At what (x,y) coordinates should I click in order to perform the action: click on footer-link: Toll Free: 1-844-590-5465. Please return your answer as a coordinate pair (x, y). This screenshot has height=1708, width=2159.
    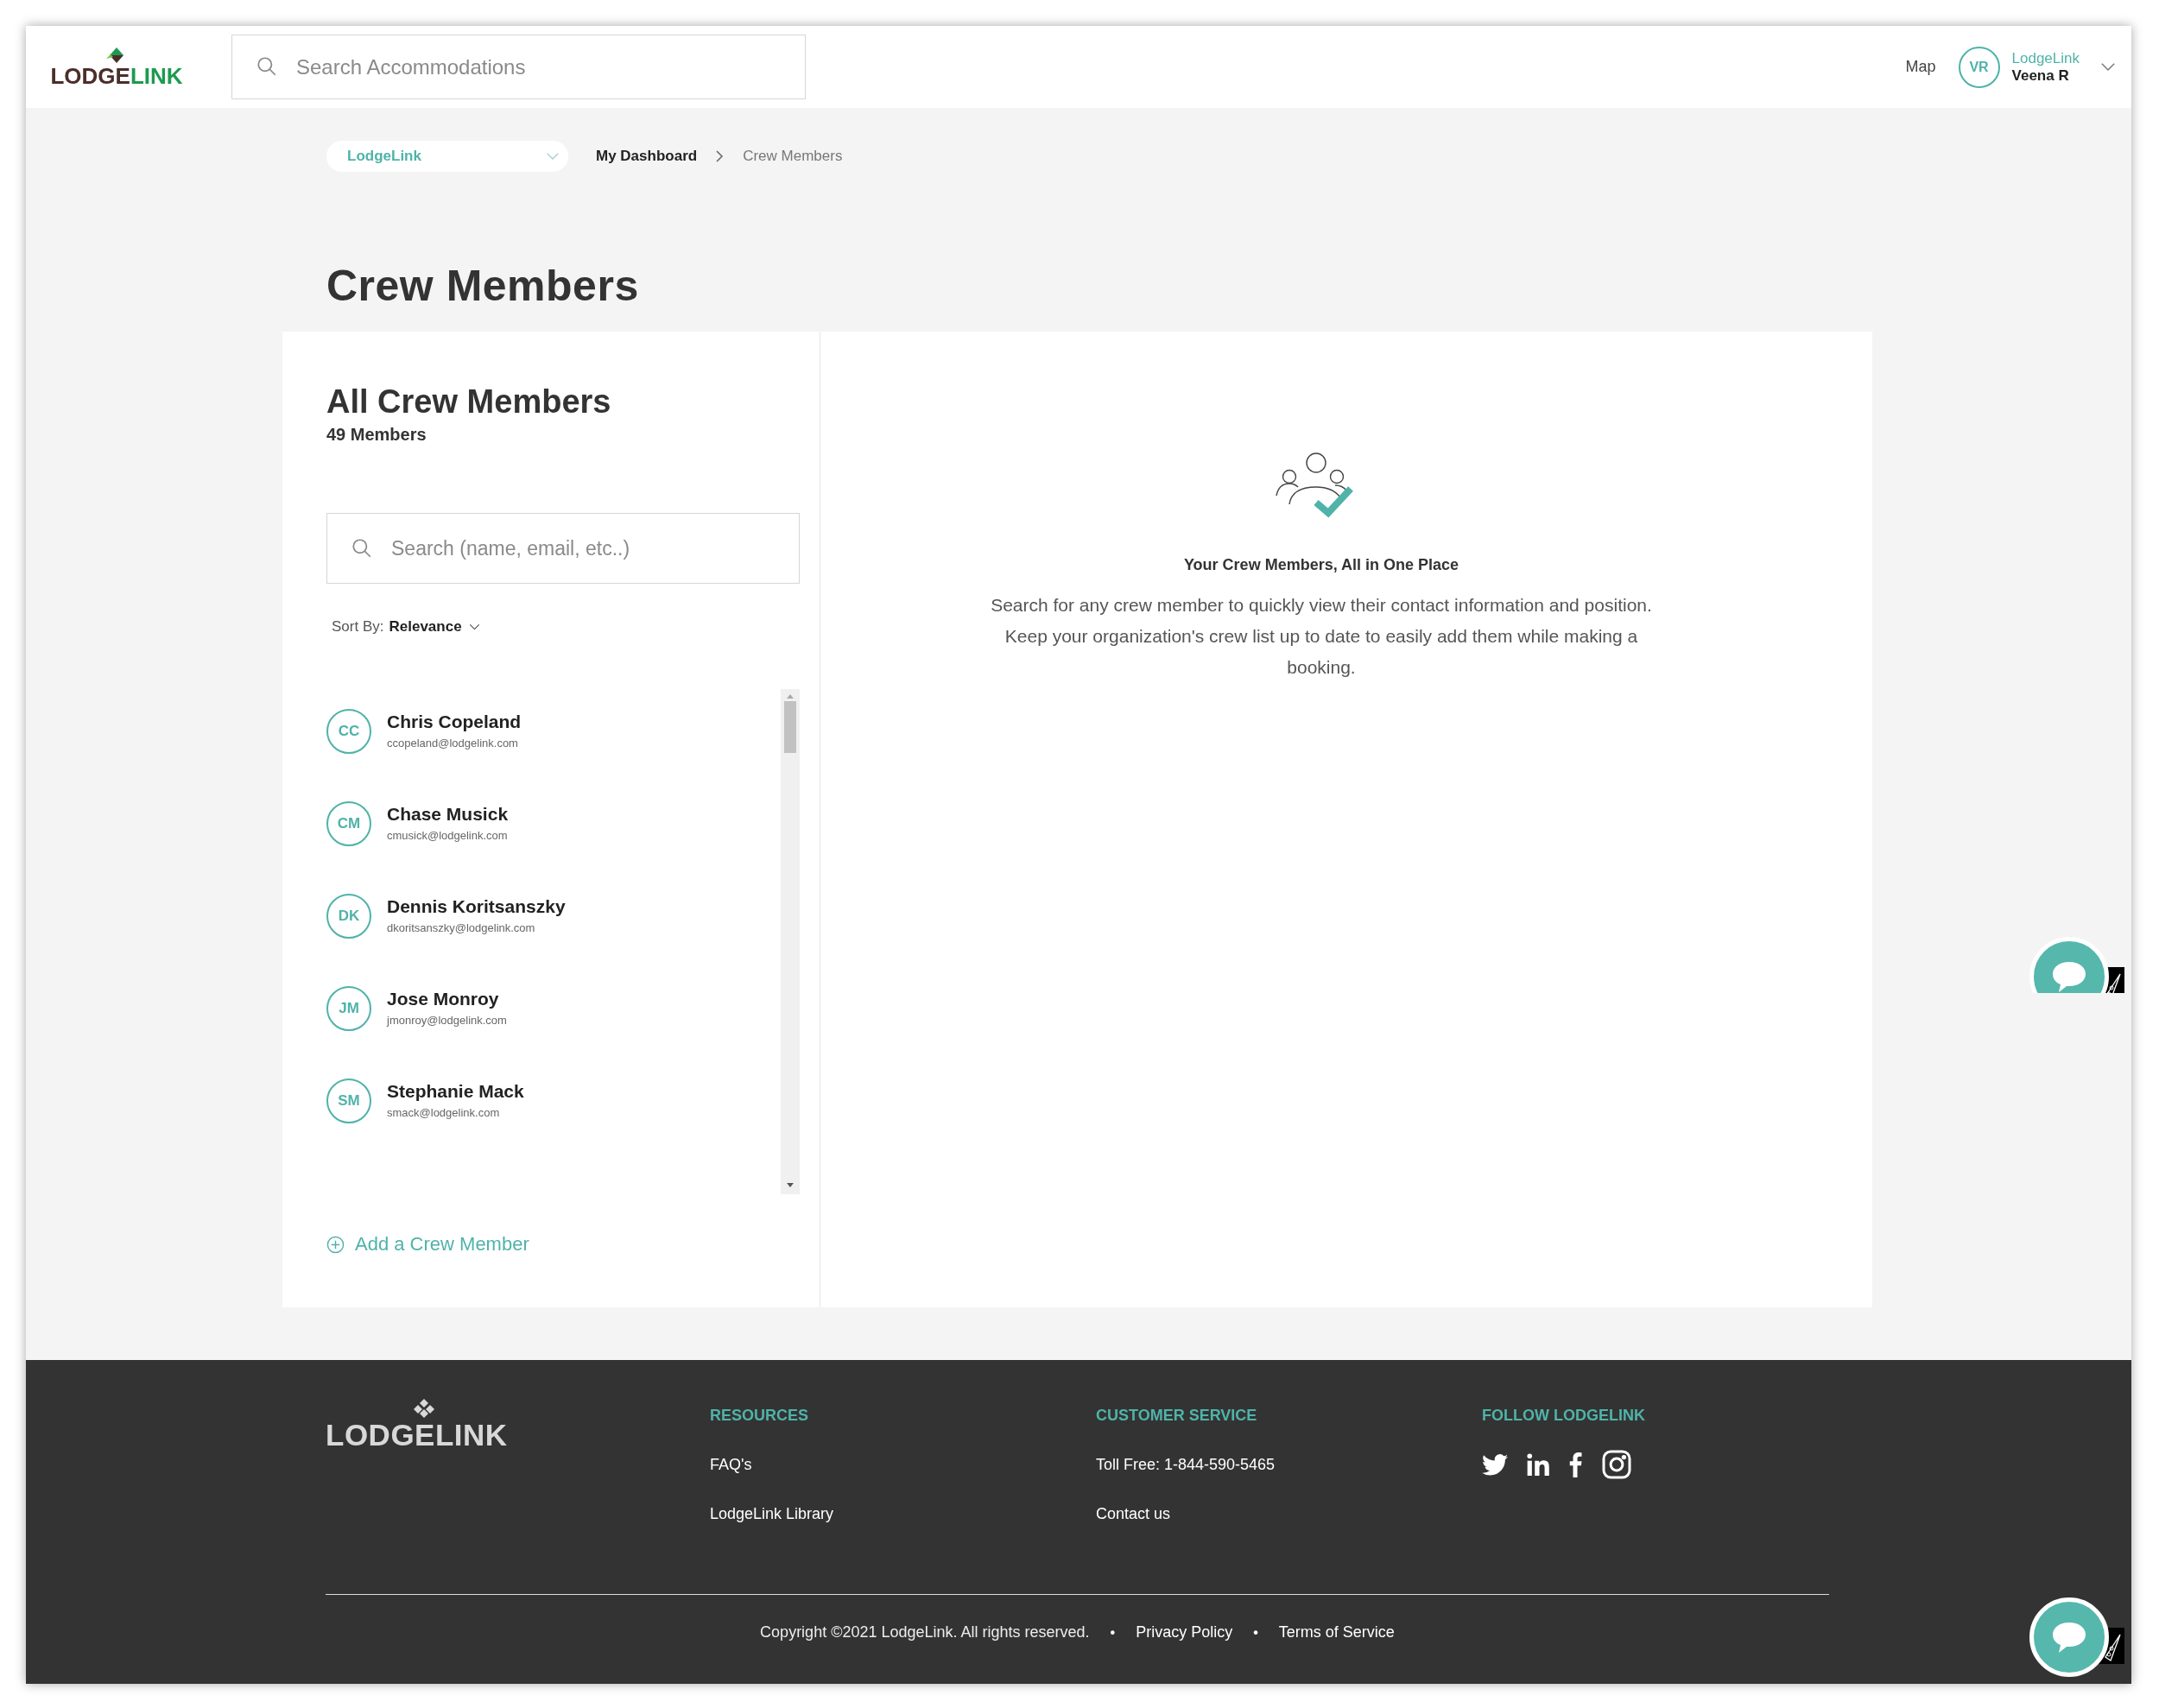
    Looking at the image, I should click on (1289, 1465).